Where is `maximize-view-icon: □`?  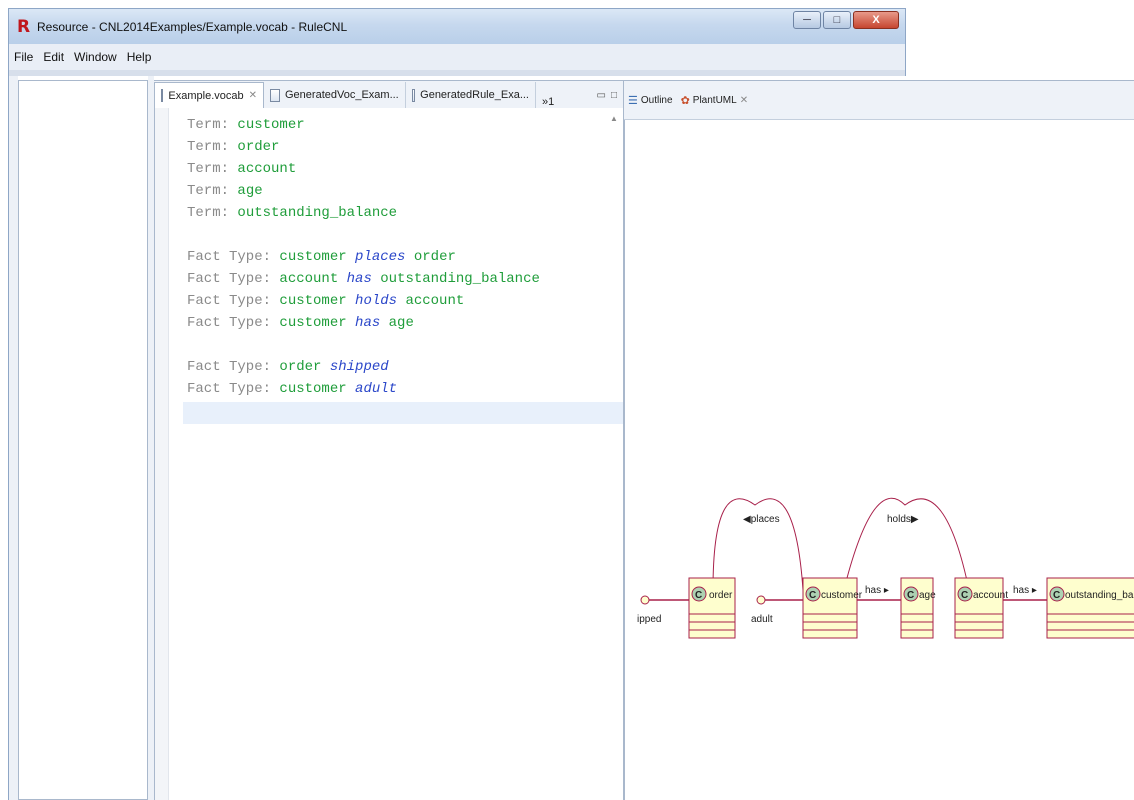
maximize-view-icon: □ is located at coordinates (614, 95).